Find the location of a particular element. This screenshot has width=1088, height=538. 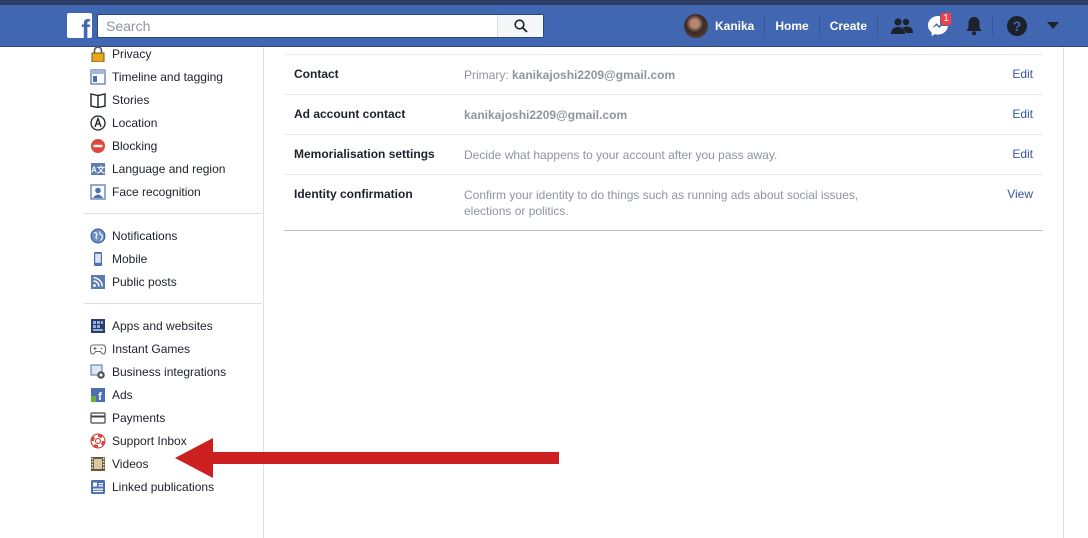

sidebar-item-apps: Apps and websites is located at coordinates (174, 325).